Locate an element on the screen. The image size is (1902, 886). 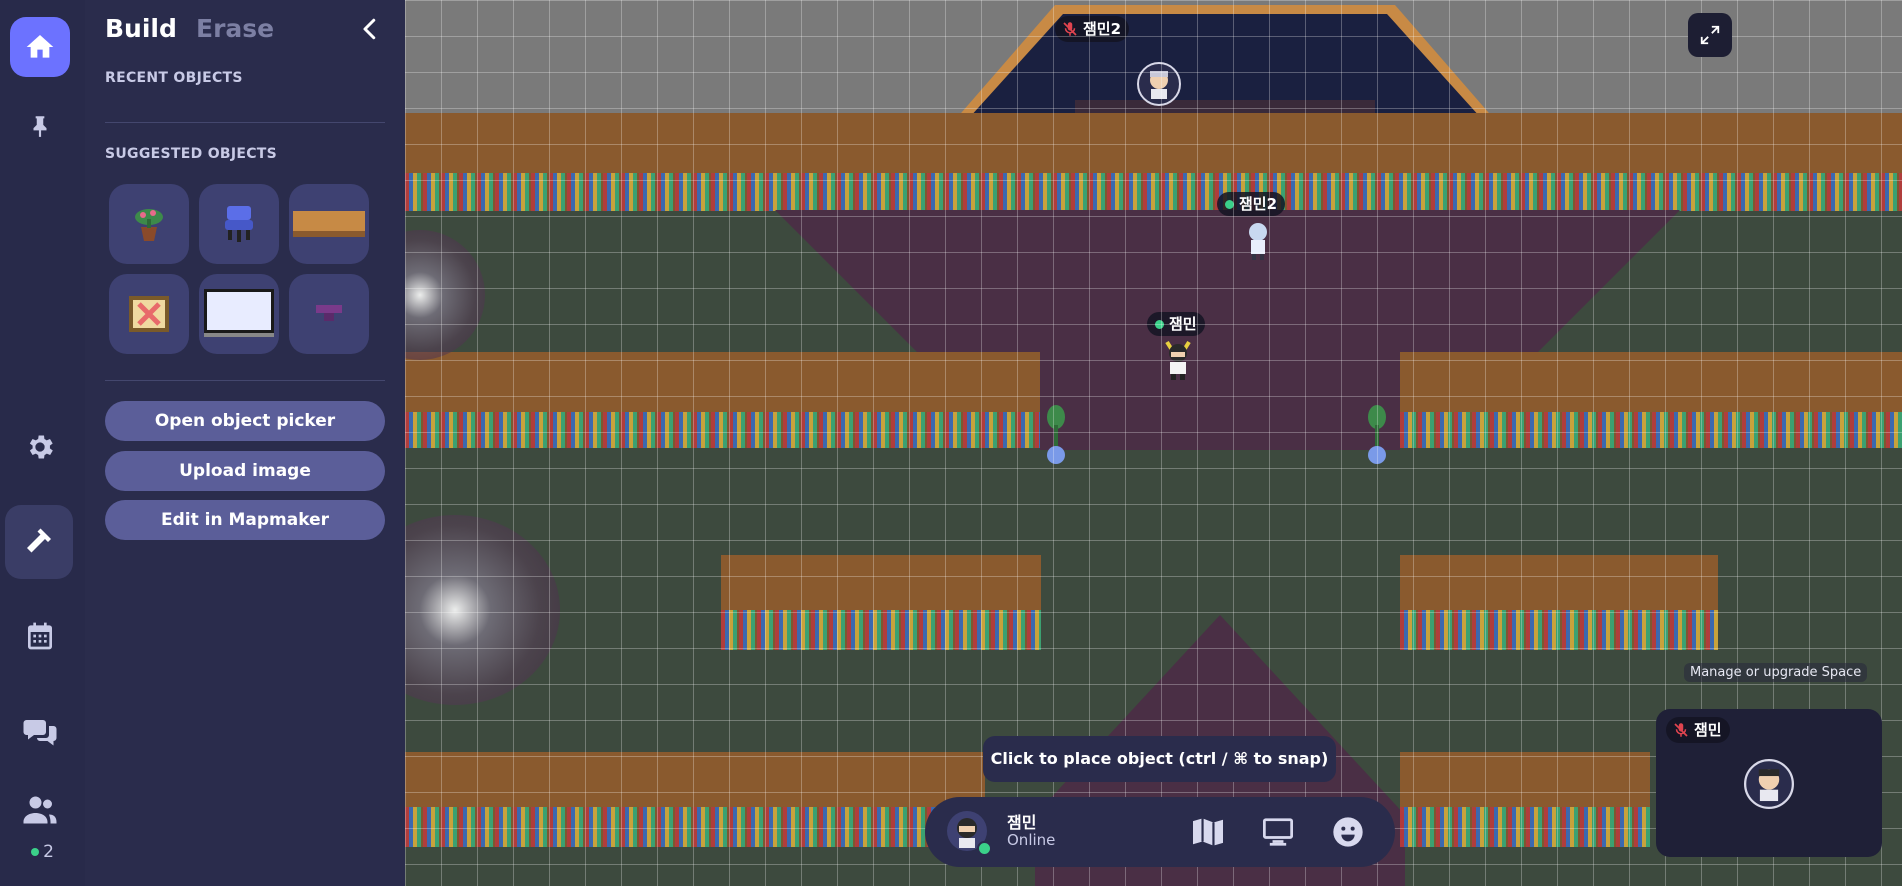
expand-button is located at coordinates (1710, 35).